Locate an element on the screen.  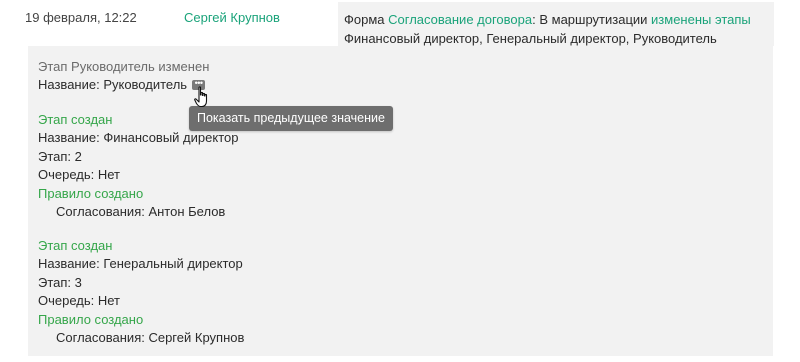
stage-changed-header: Этап Руководитель изменен is located at coordinates (124, 66).